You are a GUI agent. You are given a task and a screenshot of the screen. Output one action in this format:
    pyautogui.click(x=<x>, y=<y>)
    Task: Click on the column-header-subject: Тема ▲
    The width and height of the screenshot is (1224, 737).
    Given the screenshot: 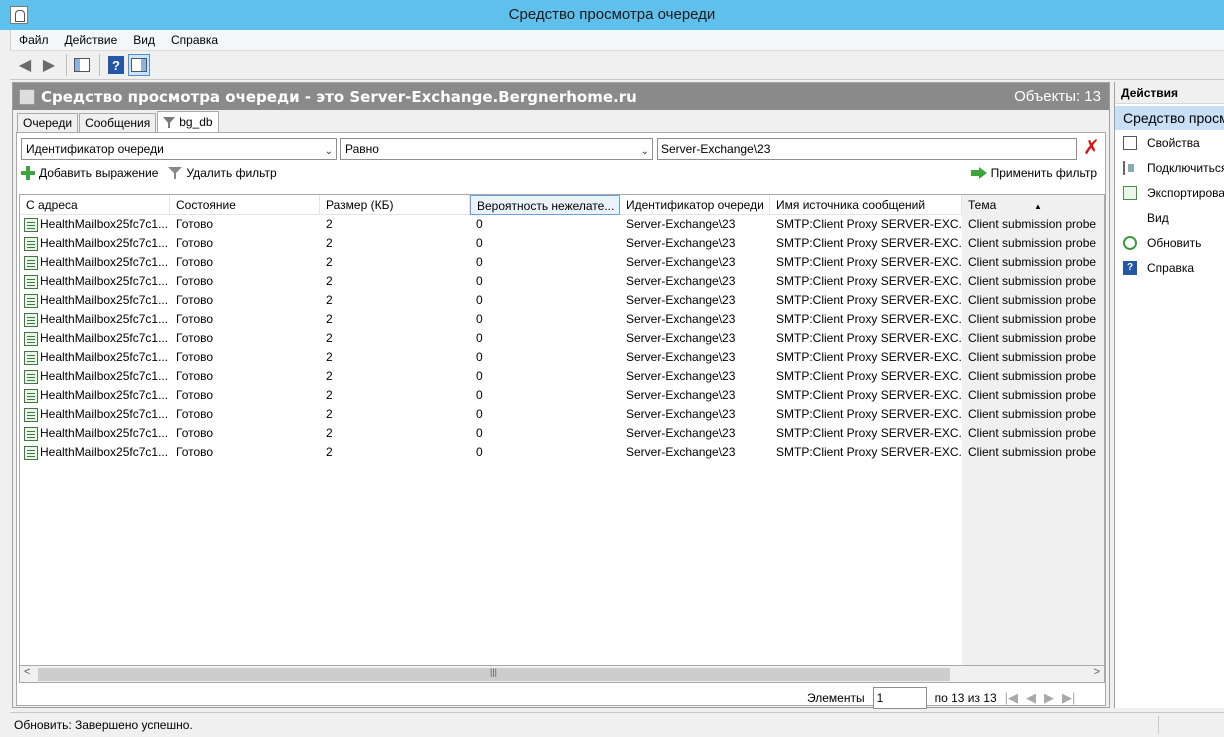 What is the action you would take?
    pyautogui.click(x=1033, y=205)
    